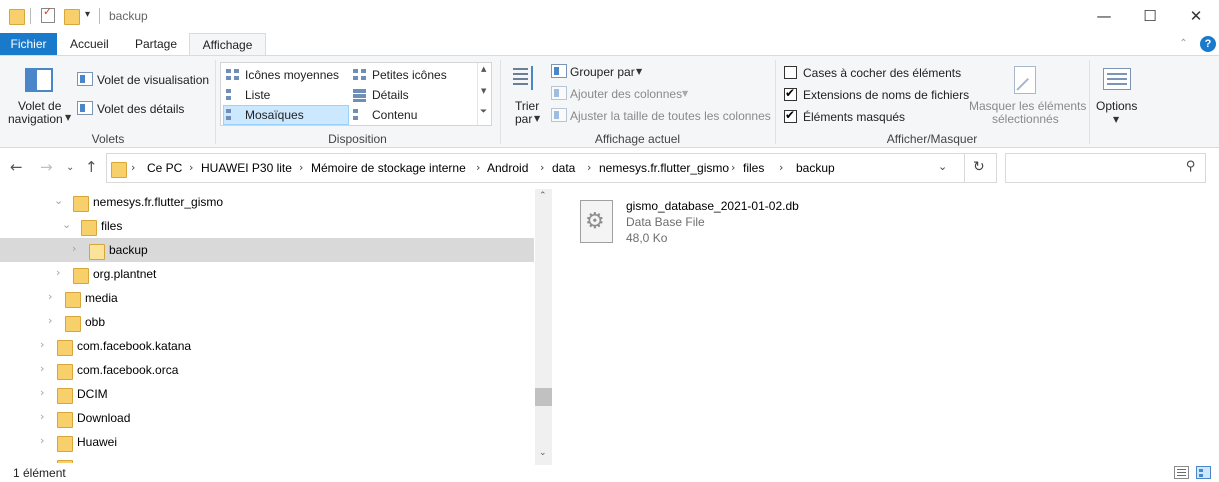 Image resolution: width=1219 pixels, height=482 pixels. I want to click on fit-columns-label: Ajuster la taille de toutes les colonnes, so click(670, 116).